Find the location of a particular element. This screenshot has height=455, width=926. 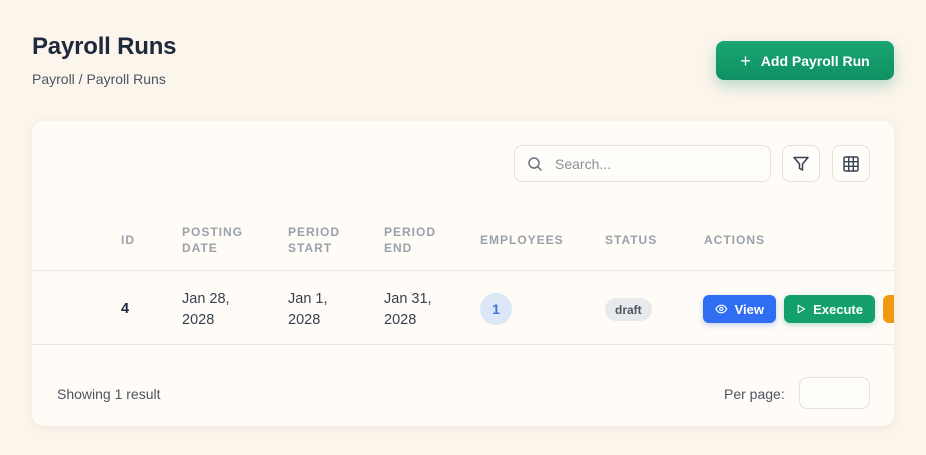

play-icon is located at coordinates (801, 309).